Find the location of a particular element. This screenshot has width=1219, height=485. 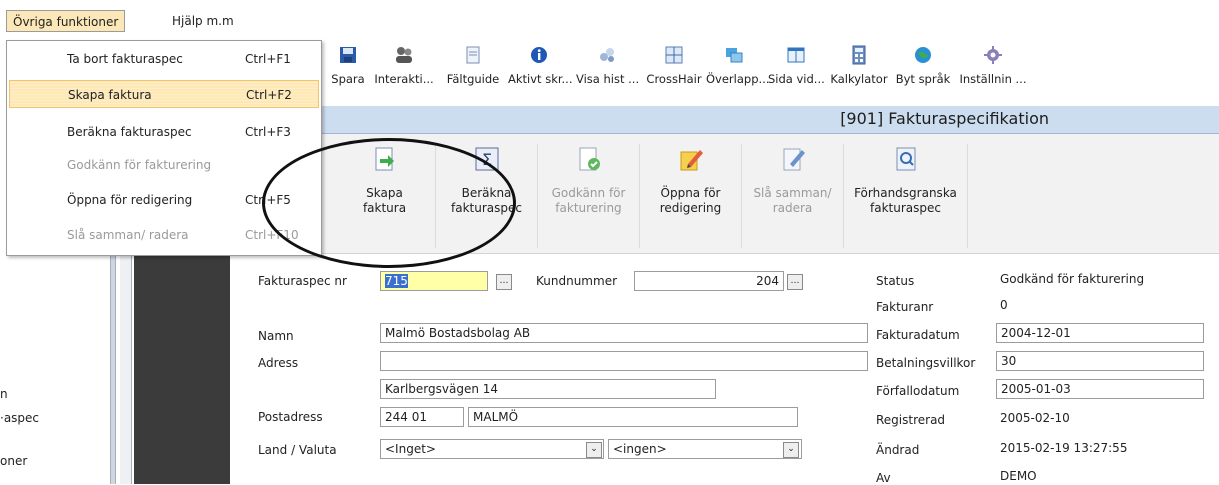

menu-item-sla-samman-radera: Slå samman/ radera Ctrl+F10 is located at coordinates (164, 235).